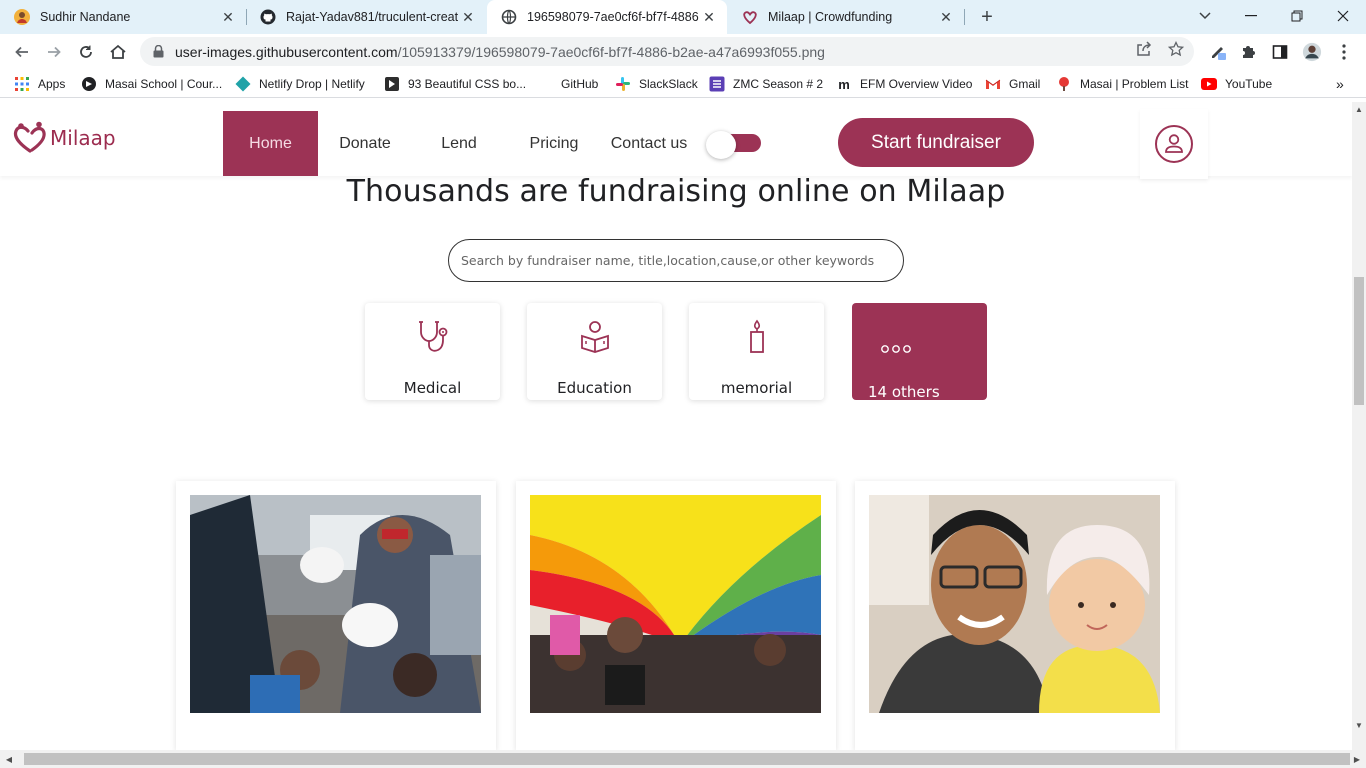  Describe the element at coordinates (365, 143) in the screenshot. I see `nav-donate: Donate` at that location.